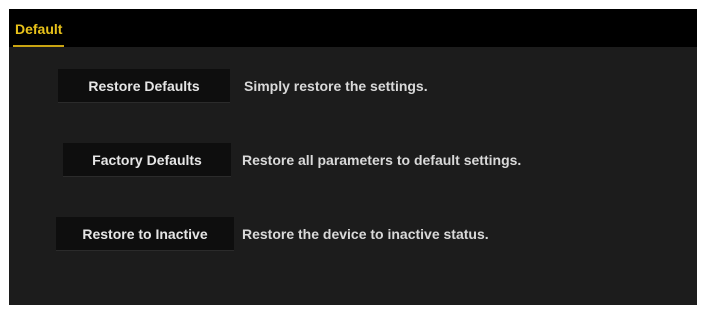 This screenshot has height=316, width=706. What do you see at coordinates (147, 160) in the screenshot?
I see `factory-defaults-button: Factory Defaults` at bounding box center [147, 160].